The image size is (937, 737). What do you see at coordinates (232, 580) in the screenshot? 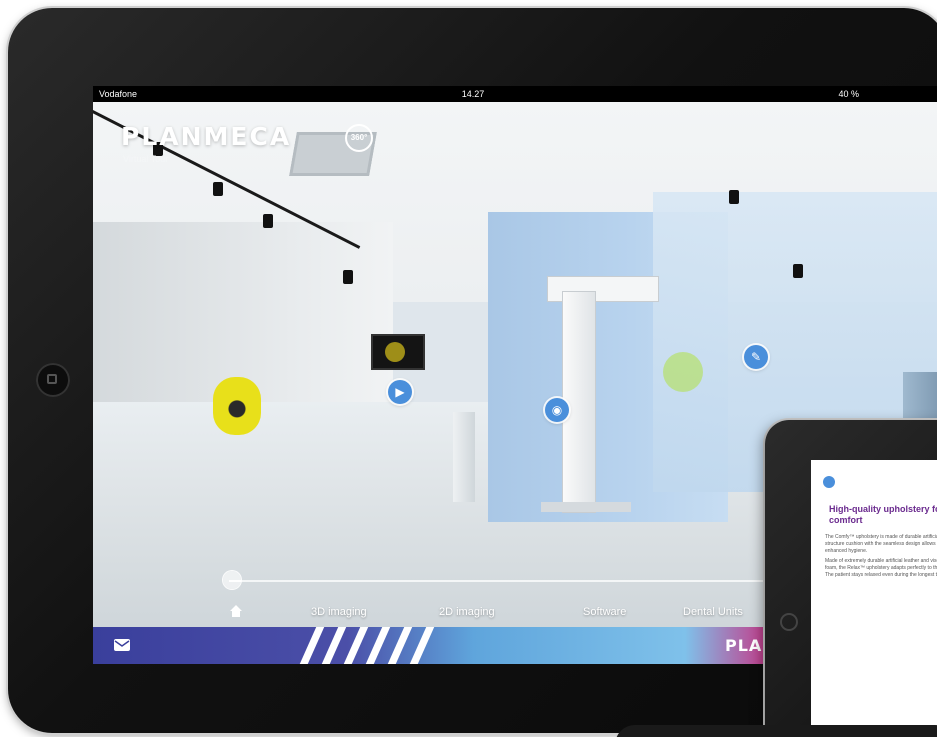
I see `progress-knob` at bounding box center [232, 580].